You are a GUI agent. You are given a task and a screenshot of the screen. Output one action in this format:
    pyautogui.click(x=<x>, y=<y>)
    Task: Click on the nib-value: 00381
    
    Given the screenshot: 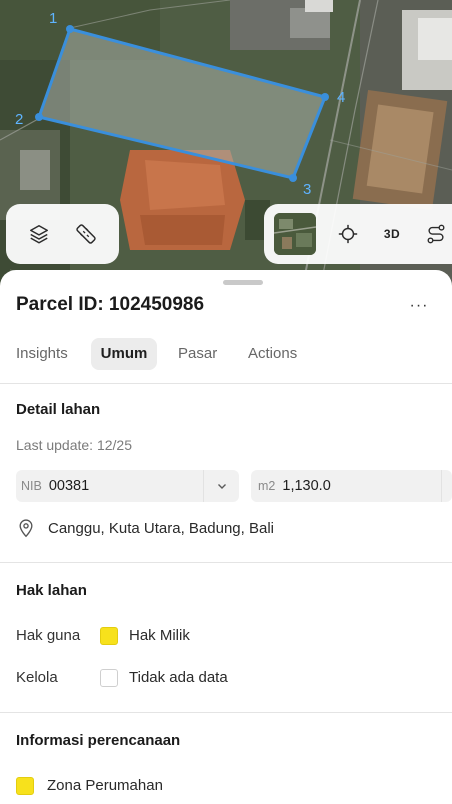 What is the action you would take?
    pyautogui.click(x=69, y=486)
    